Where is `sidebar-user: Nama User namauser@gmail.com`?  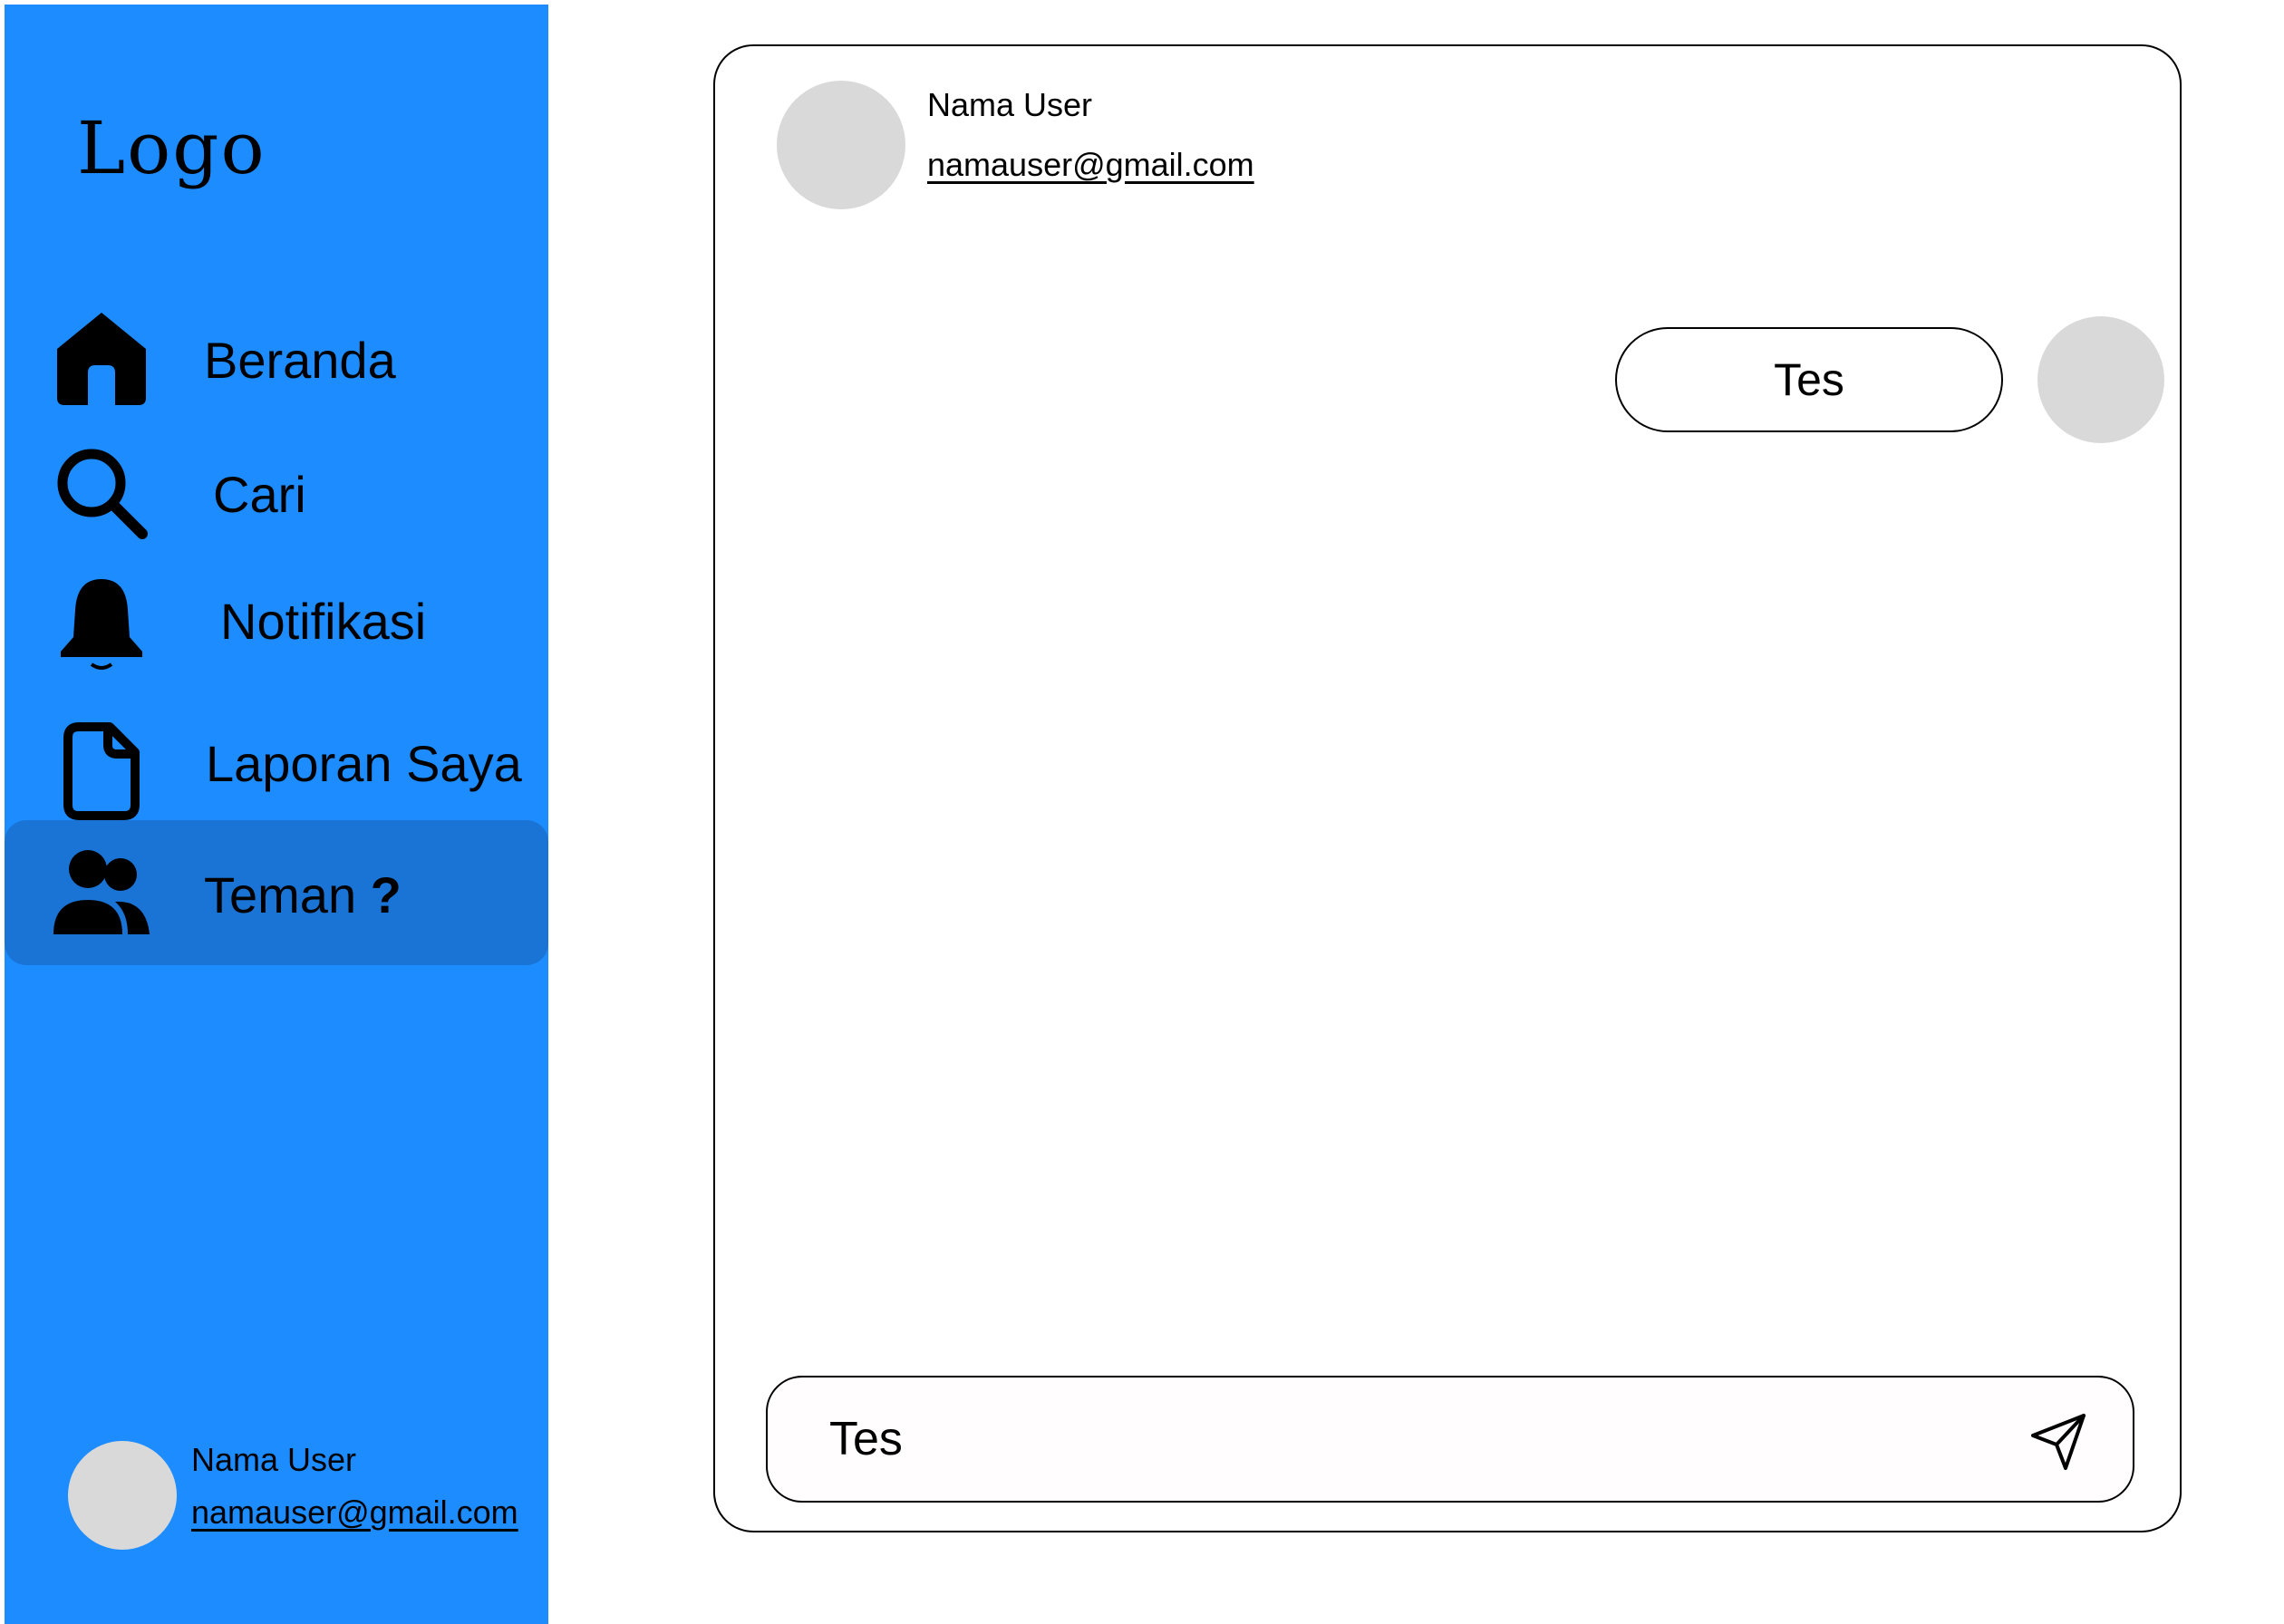
sidebar-user: Nama User namauser@gmail.com is located at coordinates (276, 1500).